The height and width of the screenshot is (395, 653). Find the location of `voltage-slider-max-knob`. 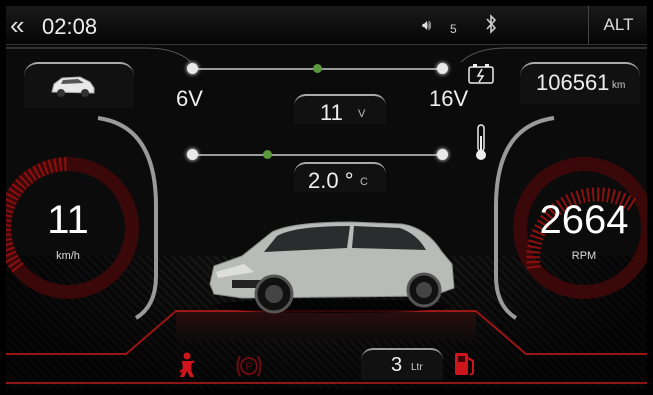

voltage-slider-max-knob is located at coordinates (442, 68).